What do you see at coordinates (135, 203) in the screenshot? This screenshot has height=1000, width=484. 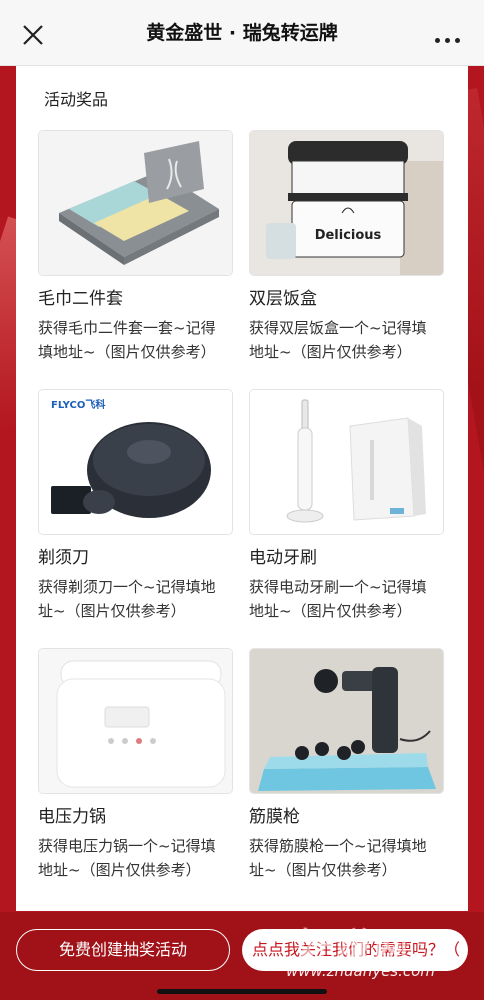 I see `towel-set-image` at bounding box center [135, 203].